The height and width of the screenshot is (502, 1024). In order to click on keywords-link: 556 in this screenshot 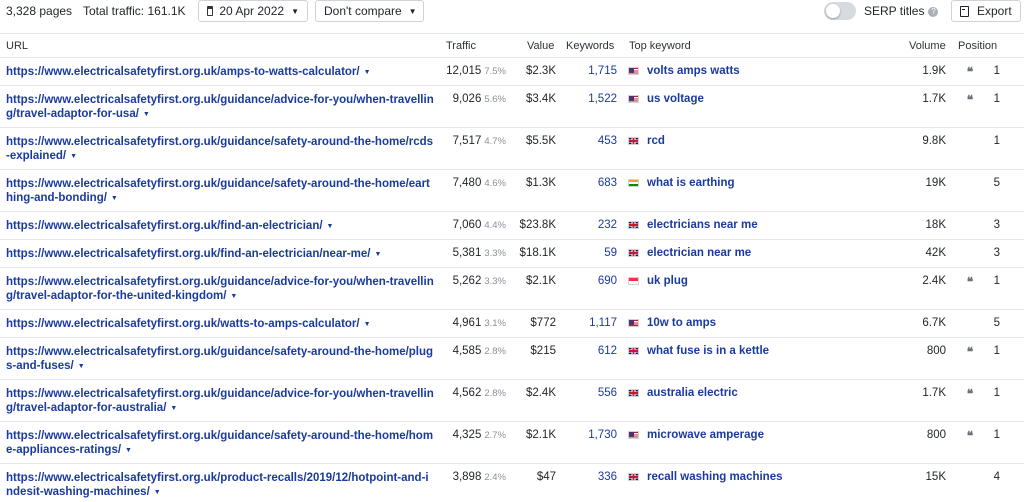, I will do `click(588, 400)`.